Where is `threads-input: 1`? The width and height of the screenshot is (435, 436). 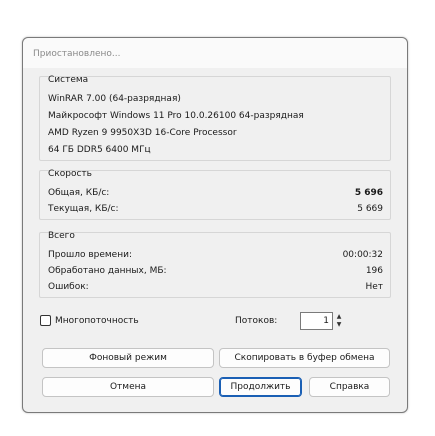 threads-input: 1 is located at coordinates (316, 321).